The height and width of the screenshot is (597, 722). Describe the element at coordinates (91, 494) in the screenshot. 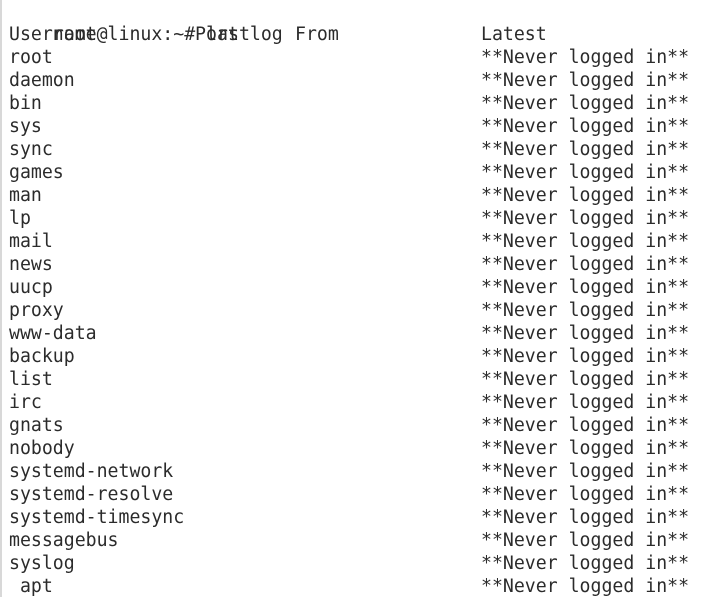

I see `row-username: systemd-resolve` at that location.